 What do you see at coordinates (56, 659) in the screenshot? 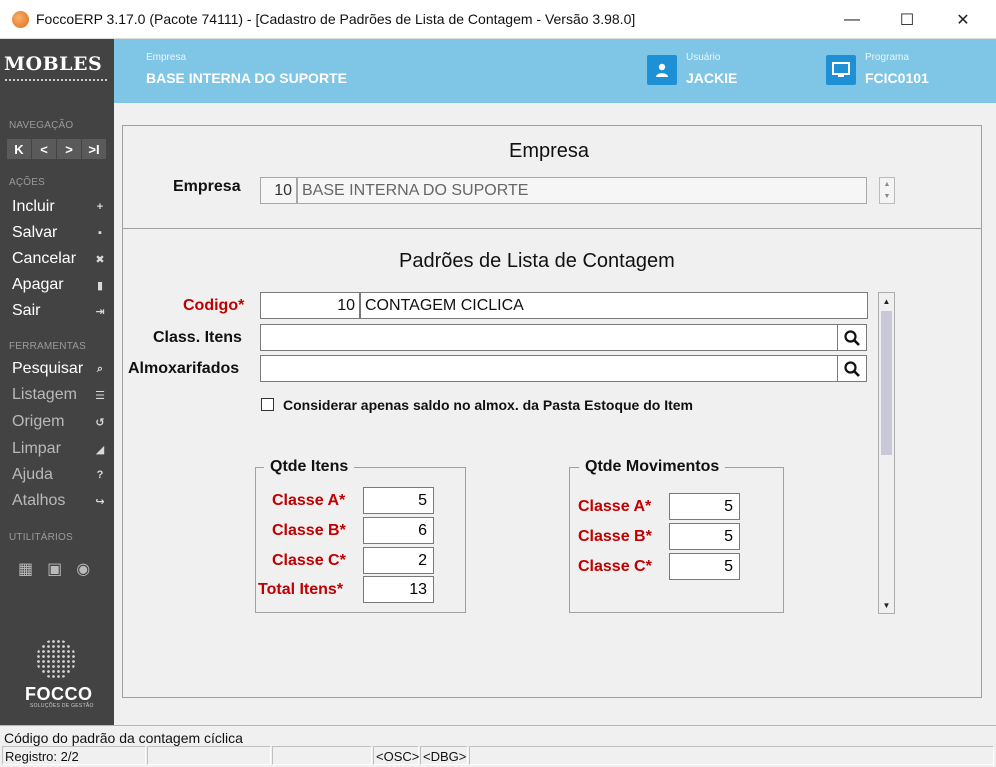
I see `focco-globe-icon` at bounding box center [56, 659].